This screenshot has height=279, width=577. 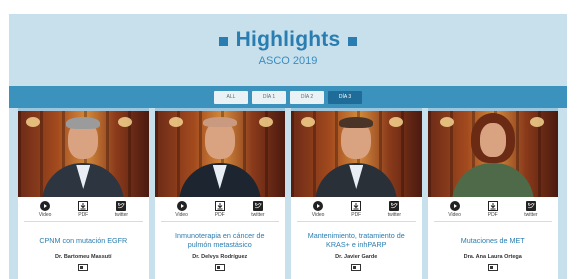 What do you see at coordinates (231, 97) in the screenshot?
I see `tab-all: ALL` at bounding box center [231, 97].